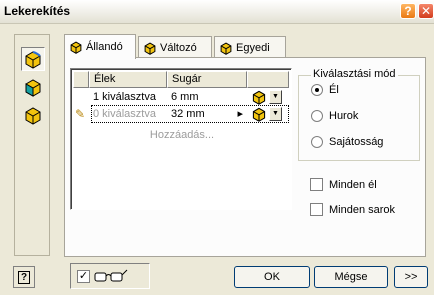  I want to click on row-radius: 6 mm, so click(207, 96).